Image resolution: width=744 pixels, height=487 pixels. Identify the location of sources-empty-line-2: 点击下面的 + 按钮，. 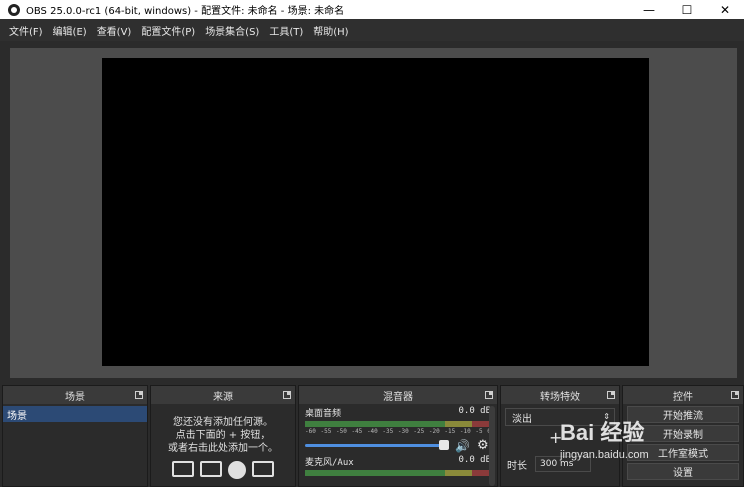
(223, 435).